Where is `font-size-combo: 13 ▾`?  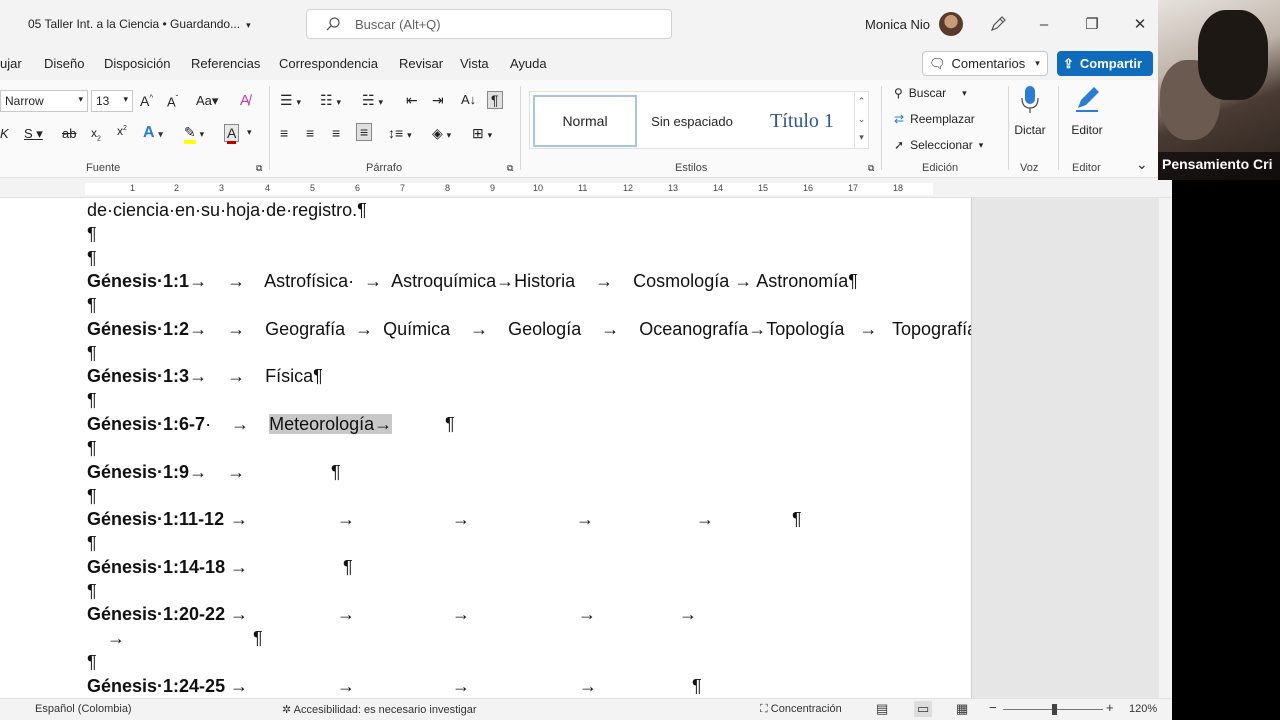 font-size-combo: 13 ▾ is located at coordinates (112, 101).